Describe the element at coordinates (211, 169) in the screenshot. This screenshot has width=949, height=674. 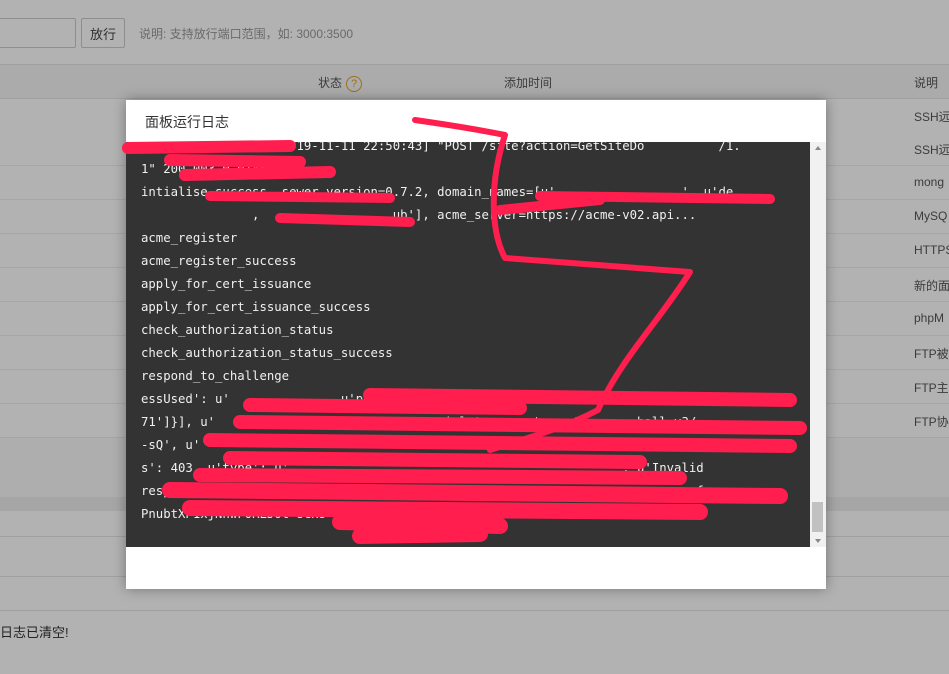
I see `log-line: 1" 200 003 0.014661` at that location.